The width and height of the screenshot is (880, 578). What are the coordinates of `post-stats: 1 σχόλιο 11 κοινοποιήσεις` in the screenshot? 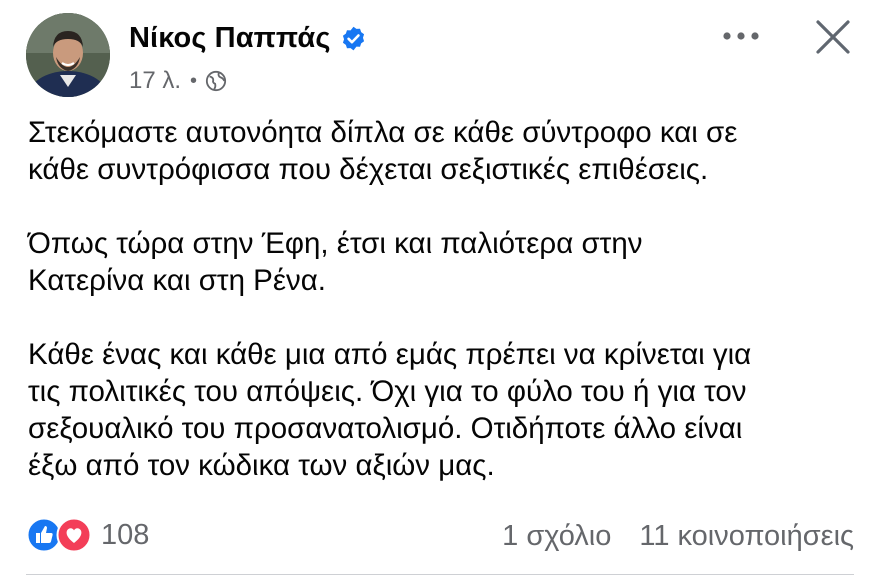 It's located at (678, 536).